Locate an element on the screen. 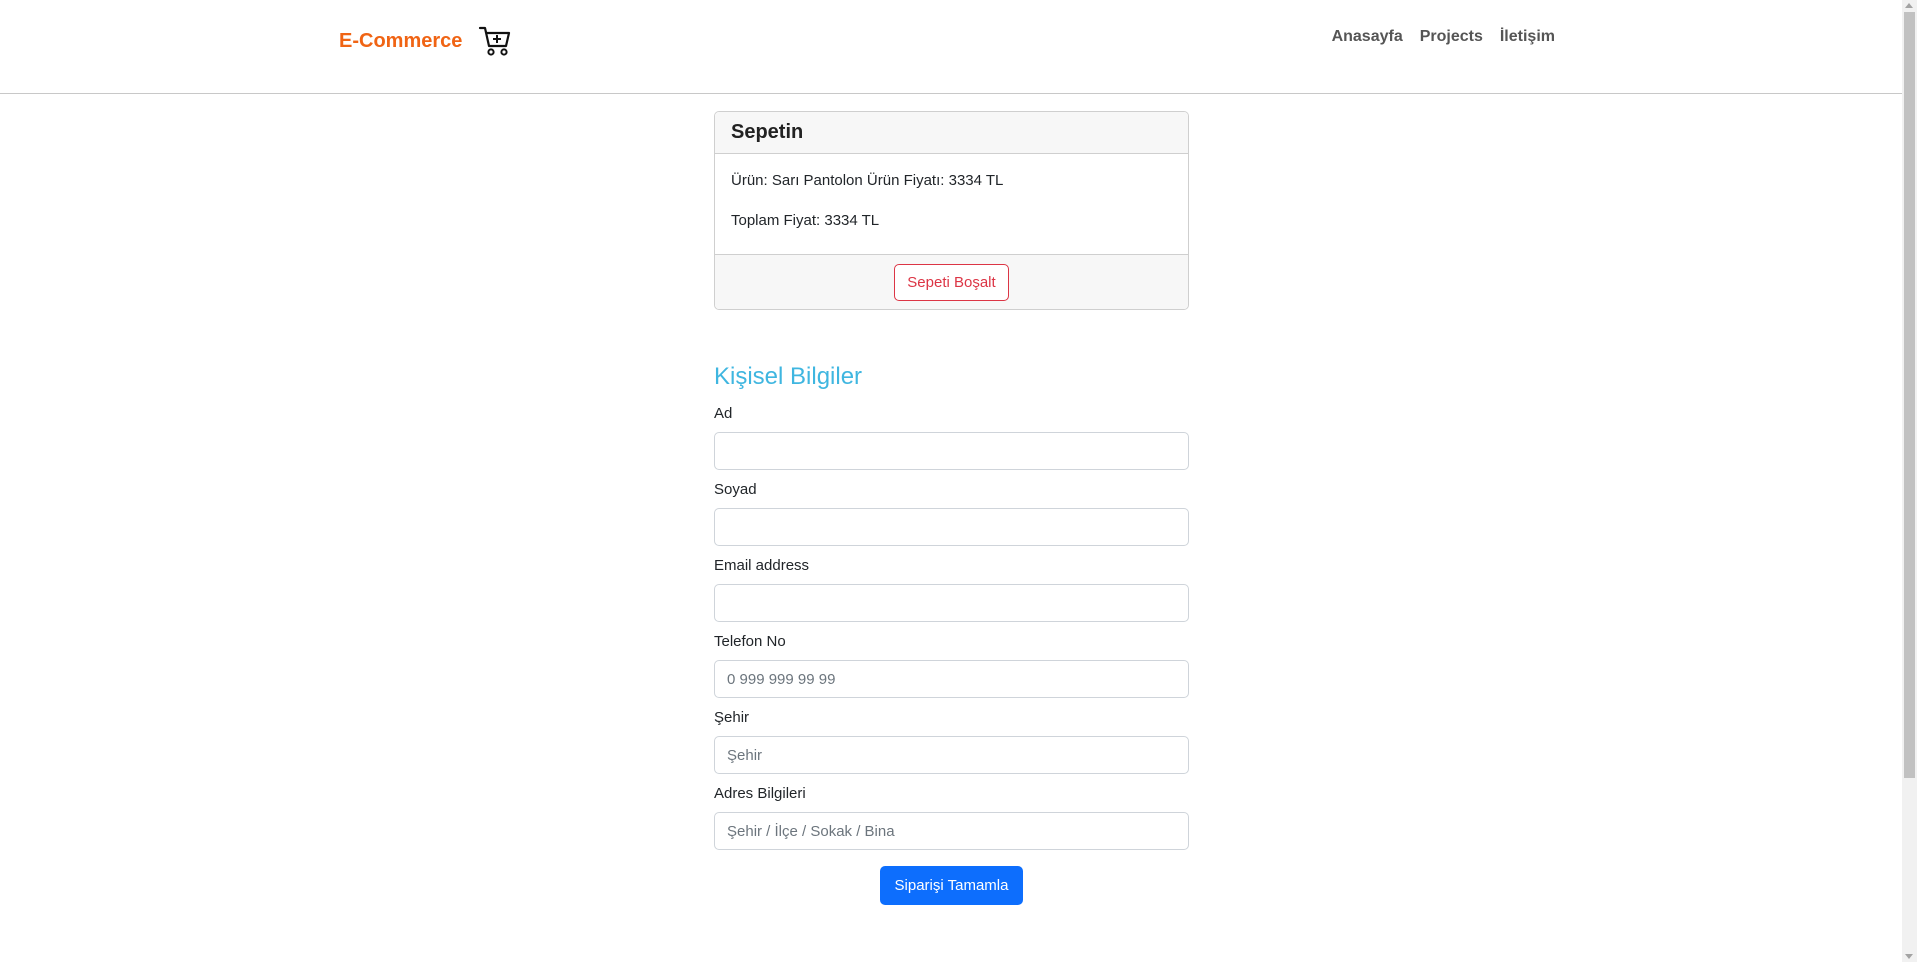 This screenshot has width=1917, height=962. form-group-adres: Adres Bilgileri is located at coordinates (951, 817).